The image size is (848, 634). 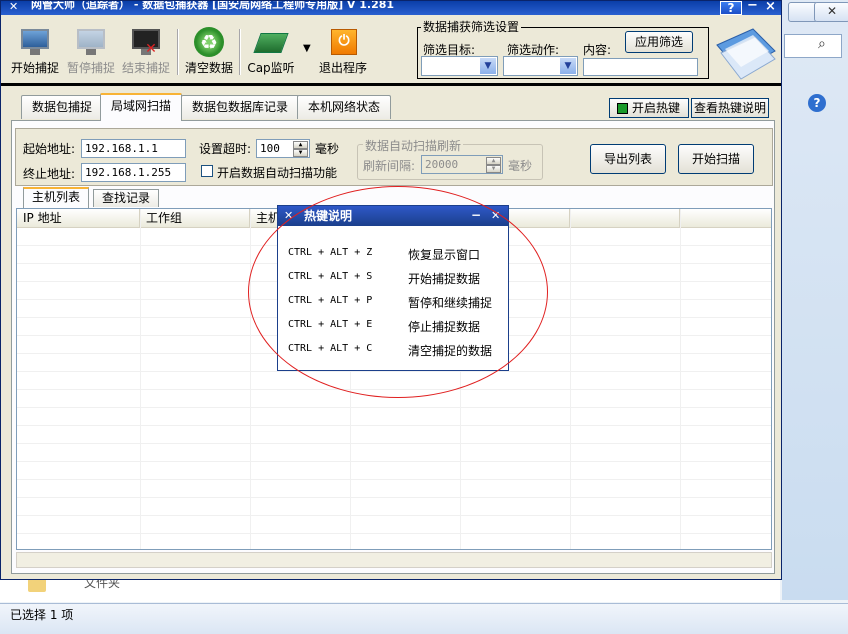 I want to click on titlebar-help-button: ?, so click(x=731, y=8).